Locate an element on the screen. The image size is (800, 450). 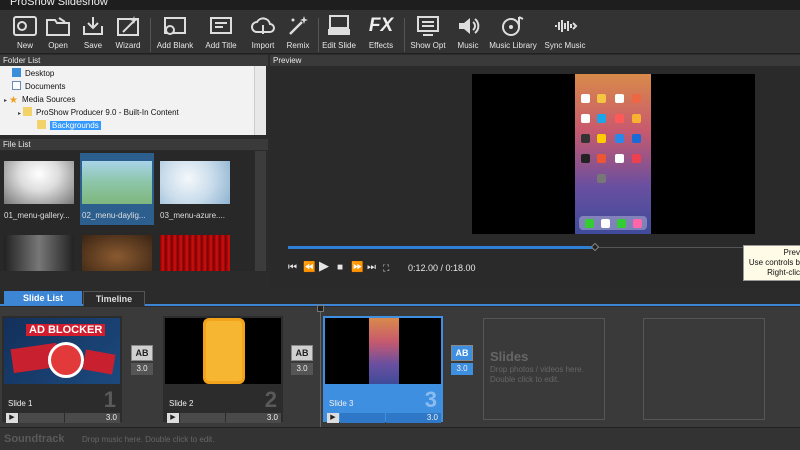
transition-1: AB 3.0 is located at coordinates (142, 362).